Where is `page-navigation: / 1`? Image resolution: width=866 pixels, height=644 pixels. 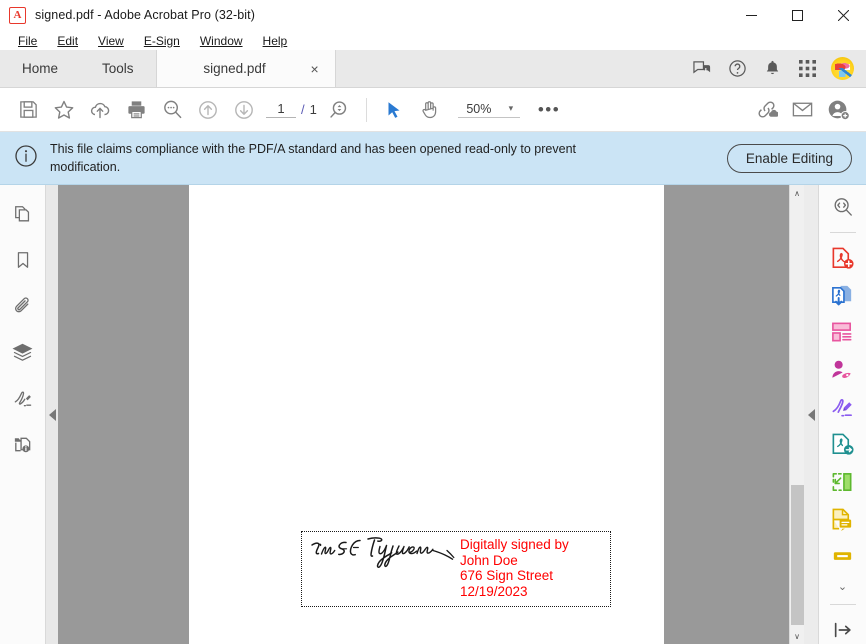 page-navigation: / 1 is located at coordinates (291, 109).